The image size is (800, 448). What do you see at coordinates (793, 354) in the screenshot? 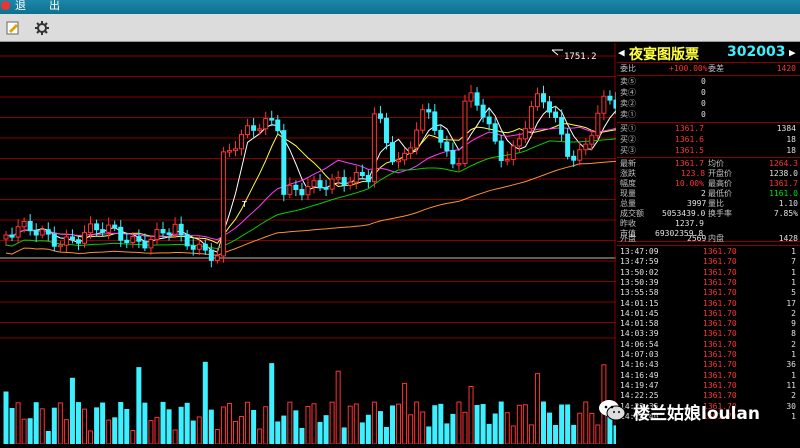
I see `tick-volume: 1` at bounding box center [793, 354].